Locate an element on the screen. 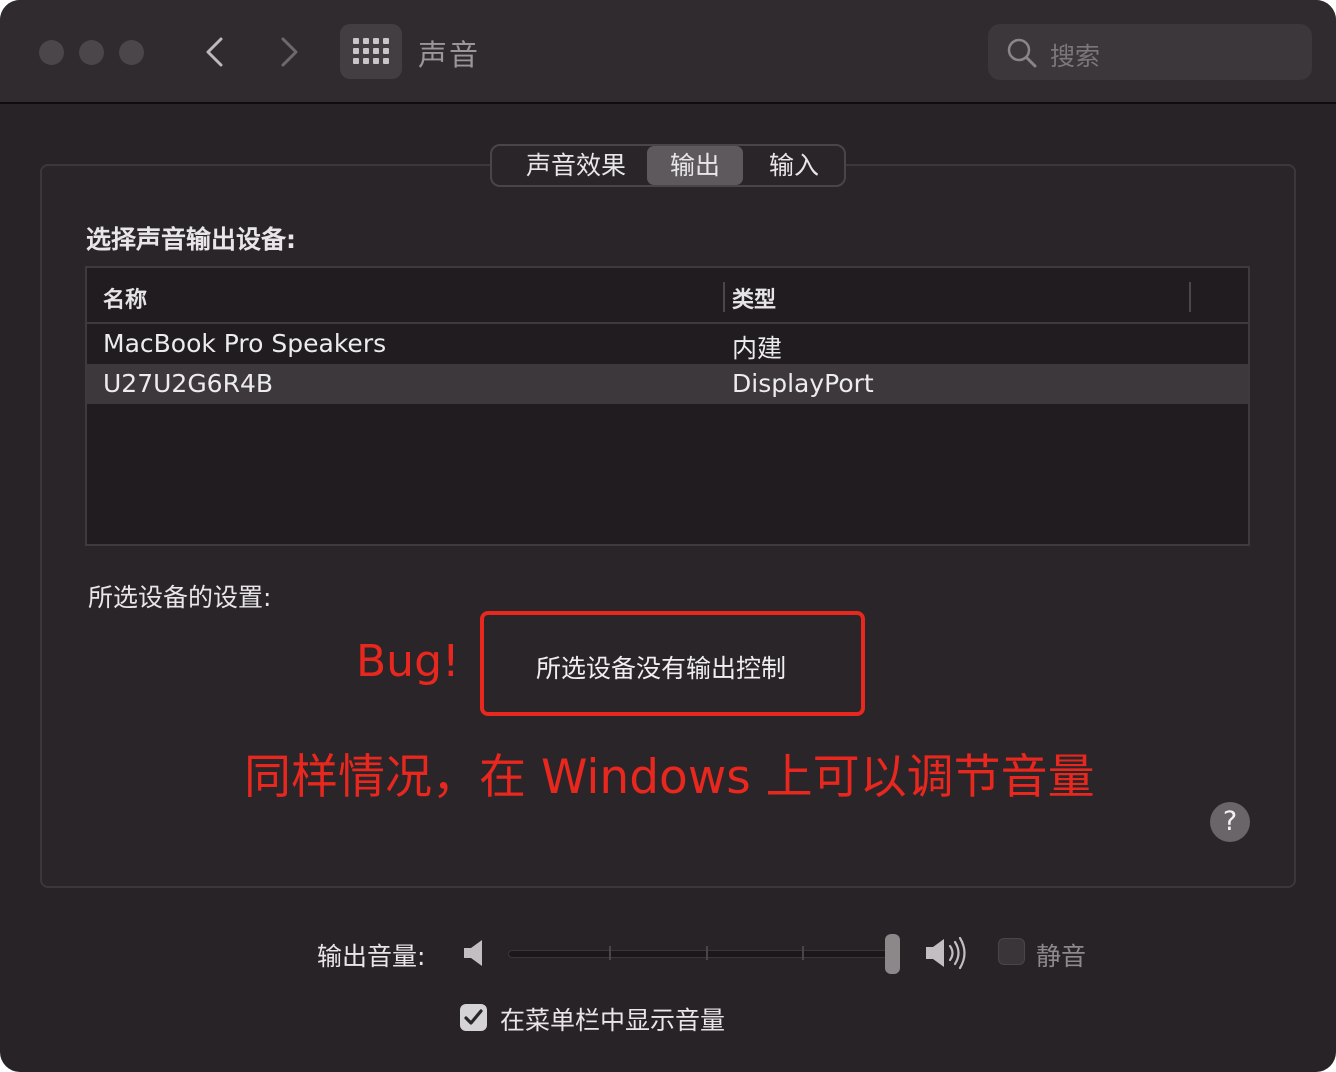 This screenshot has width=1336, height=1072. speaker-high-icon is located at coordinates (946, 953).